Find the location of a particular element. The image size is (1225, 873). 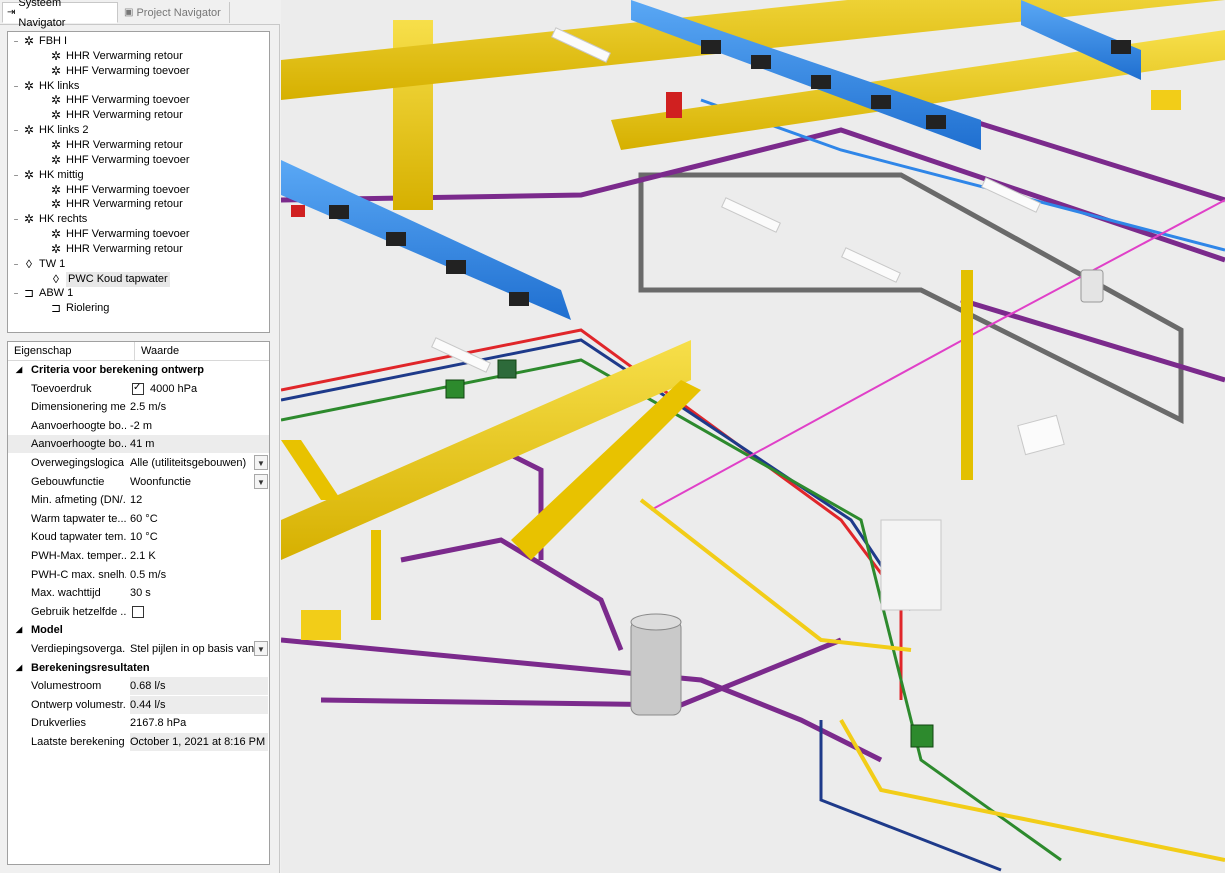

property-value: 30 s is located at coordinates (199, 593).